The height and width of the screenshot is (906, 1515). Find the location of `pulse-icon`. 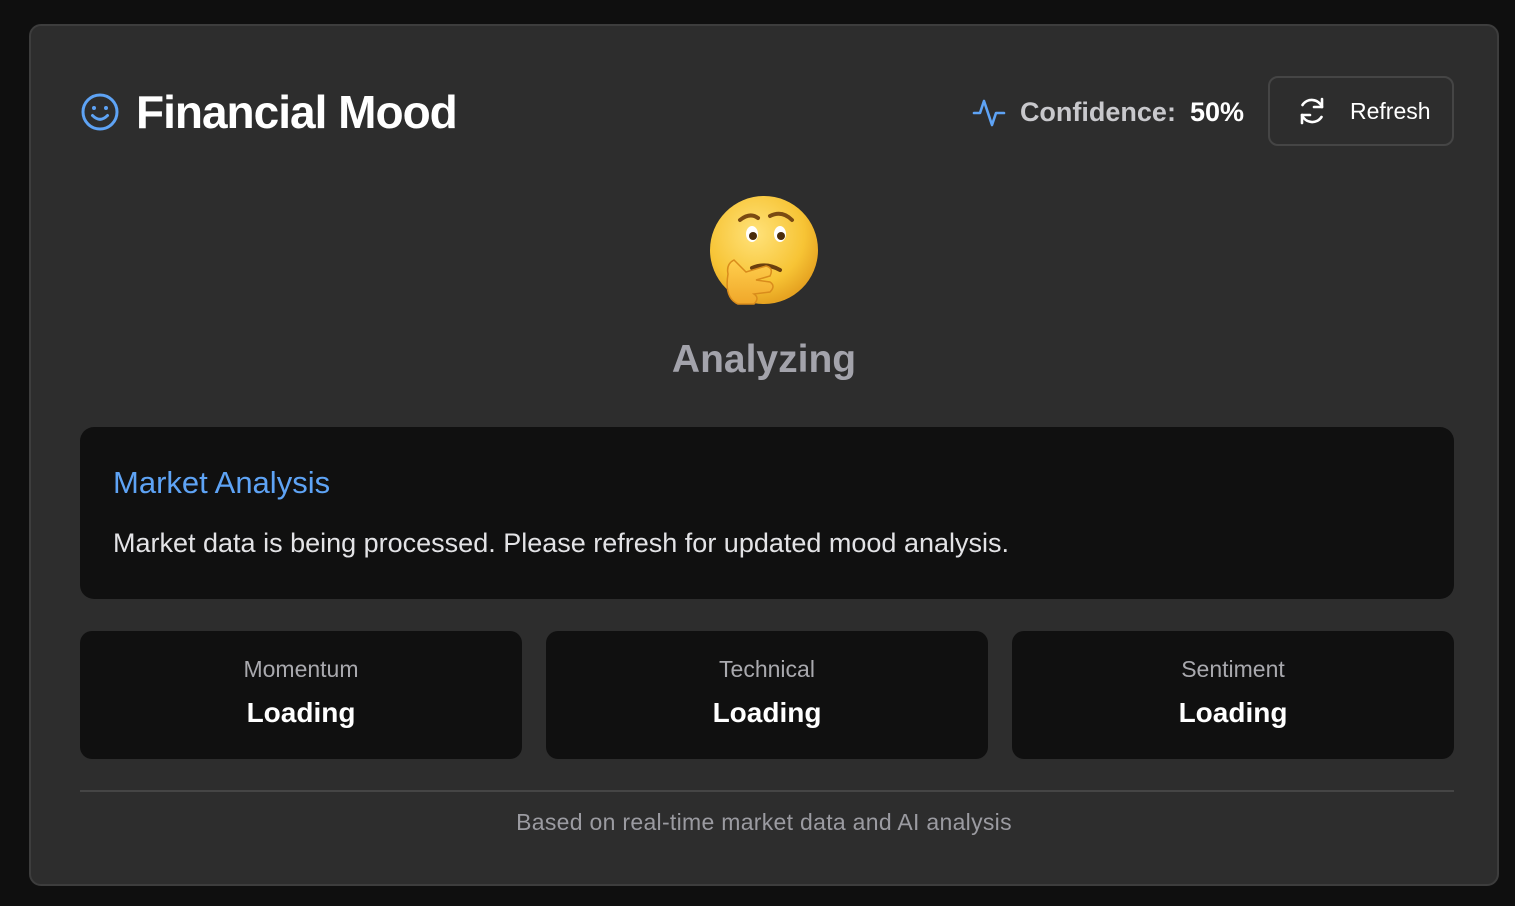

pulse-icon is located at coordinates (989, 112).